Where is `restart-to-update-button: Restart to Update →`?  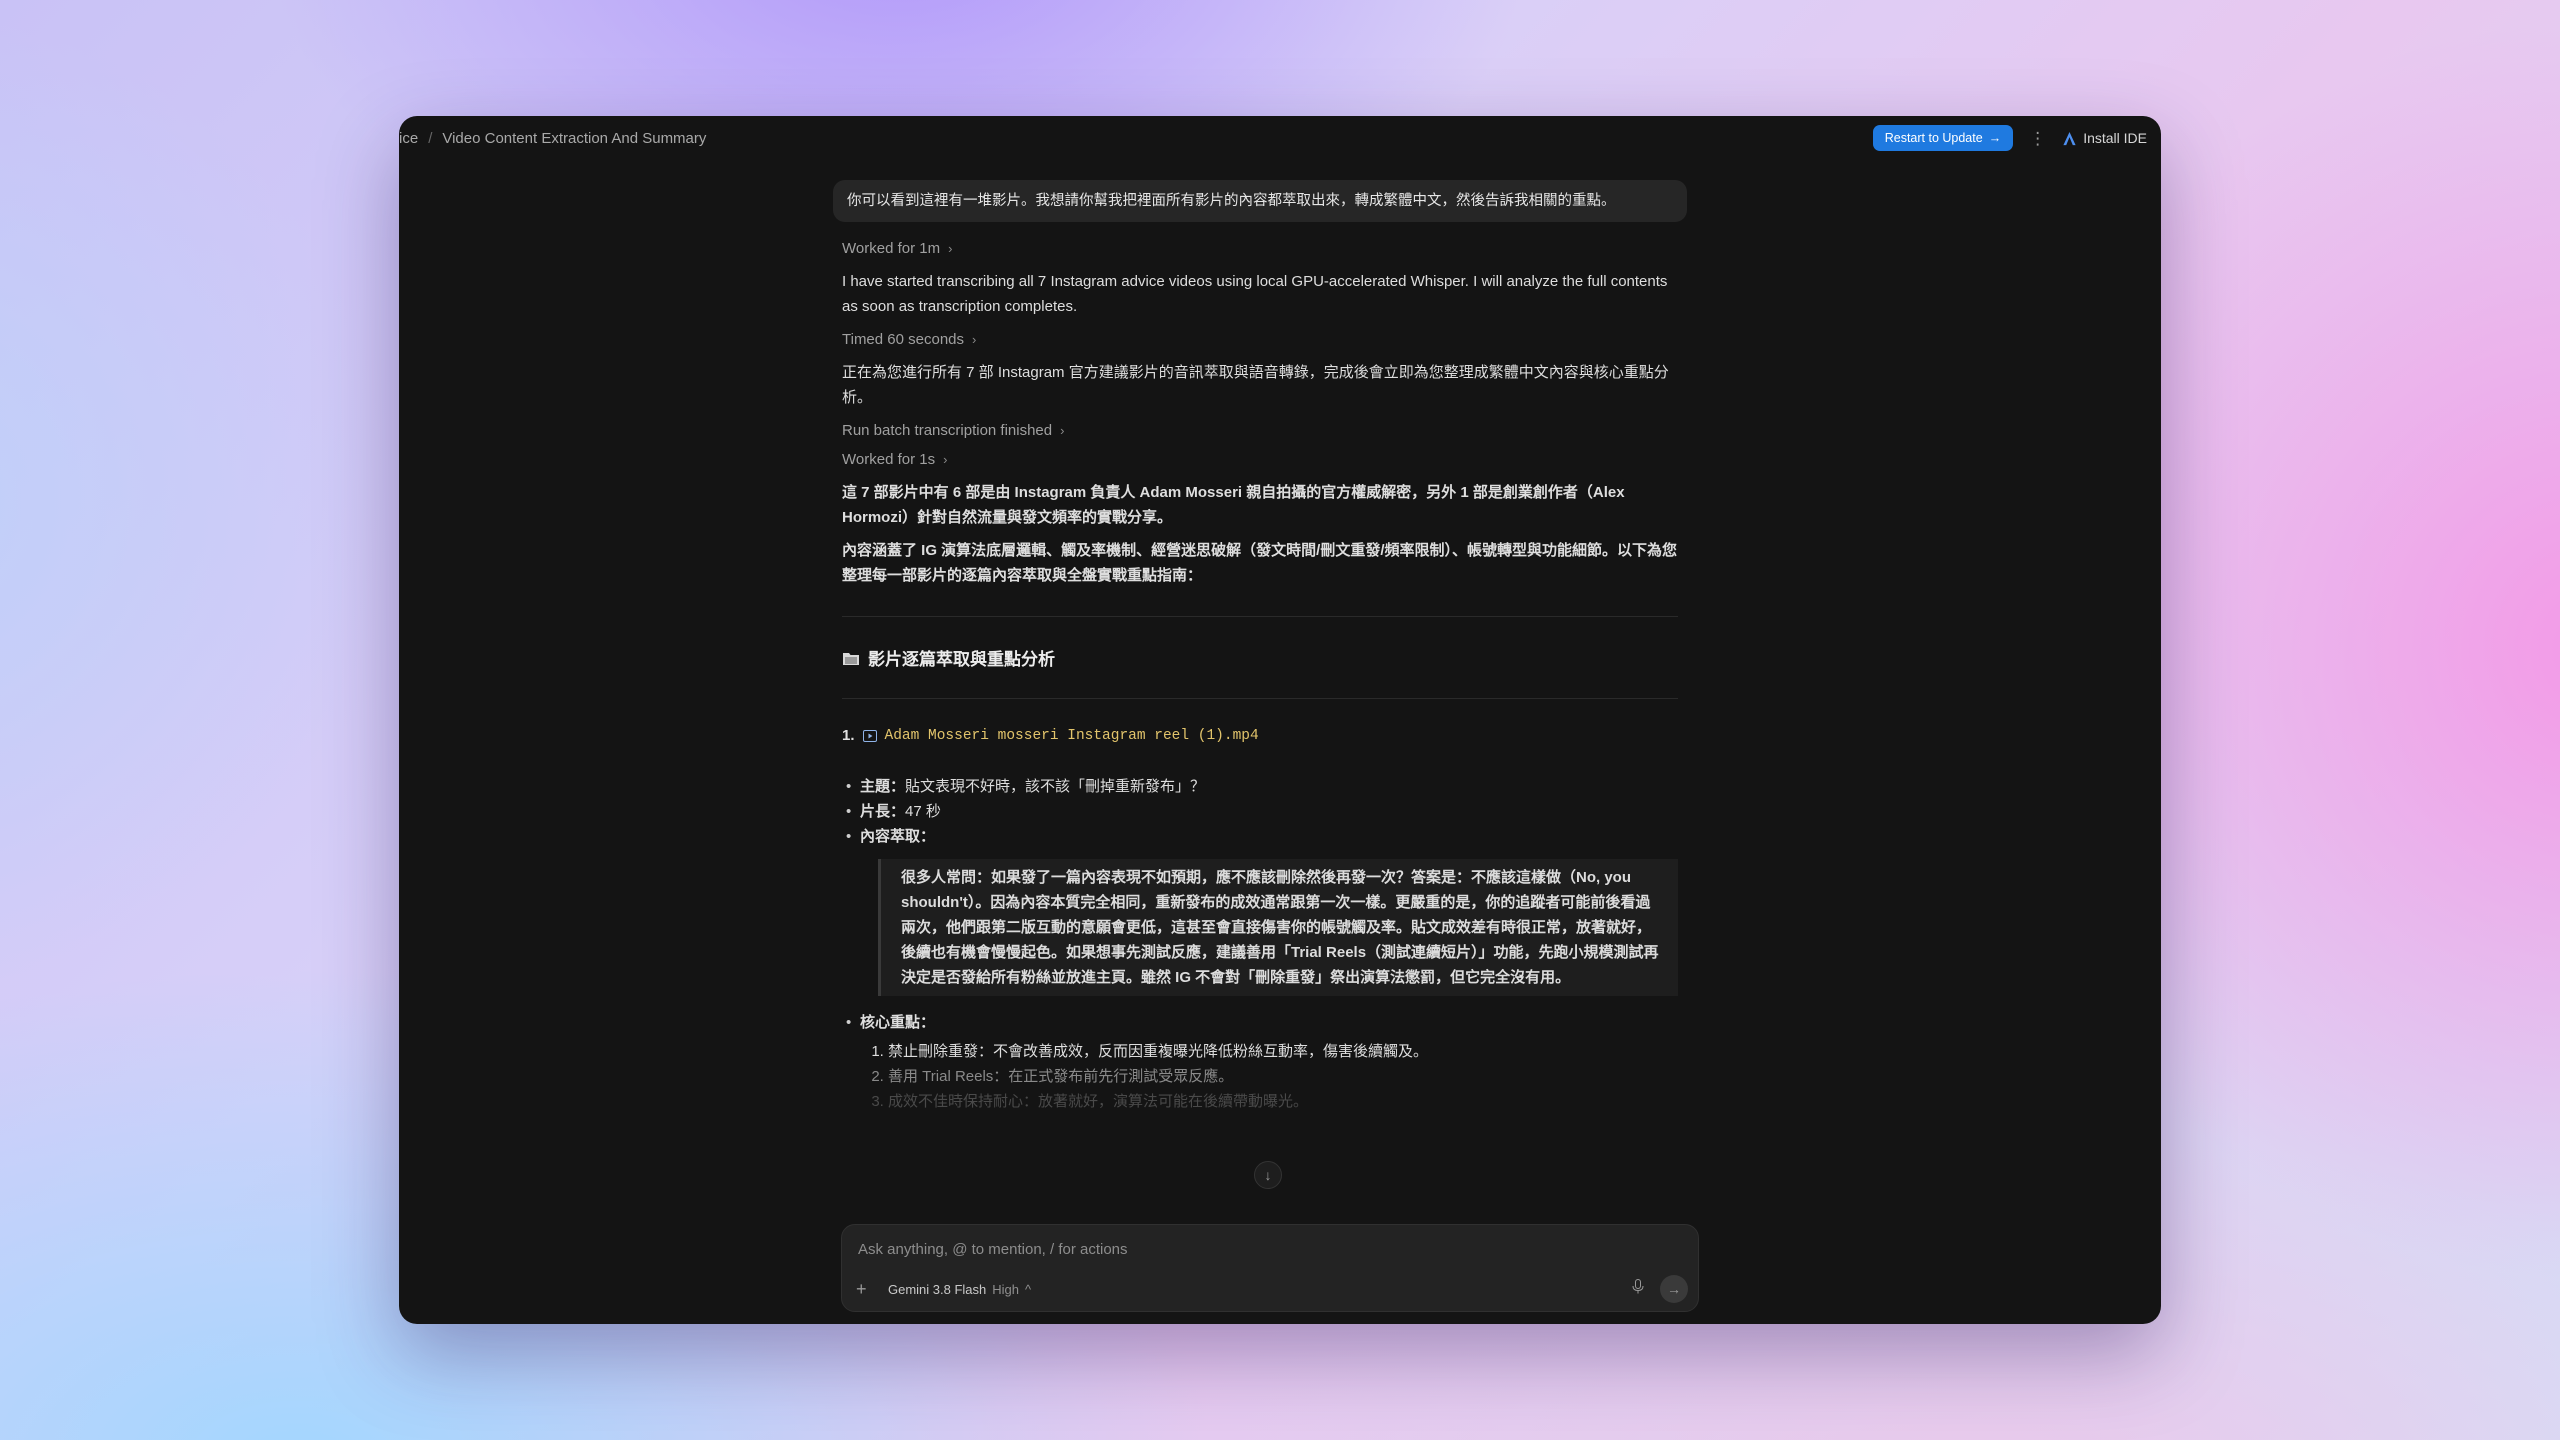
restart-to-update-button: Restart to Update → is located at coordinates (1943, 138).